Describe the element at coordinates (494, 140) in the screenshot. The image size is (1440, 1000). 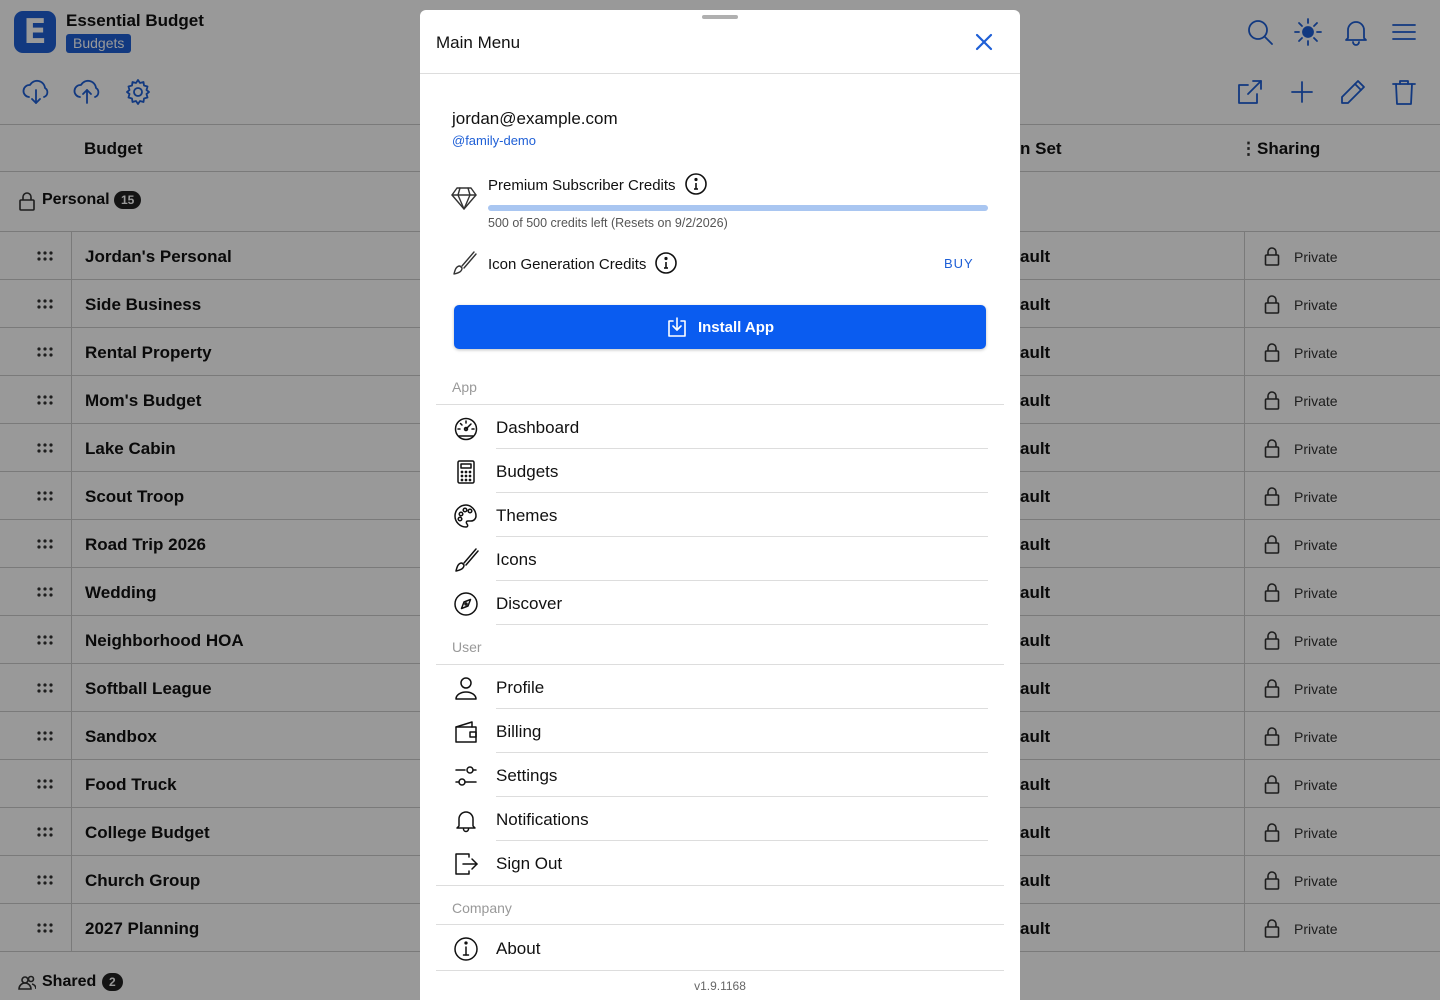
I see `user-handle: @family-demo` at that location.